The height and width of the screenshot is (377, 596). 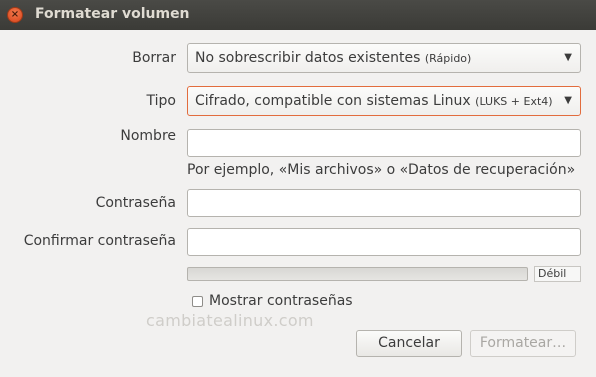 I want to click on window-title: Formatear volumen, so click(x=112, y=14).